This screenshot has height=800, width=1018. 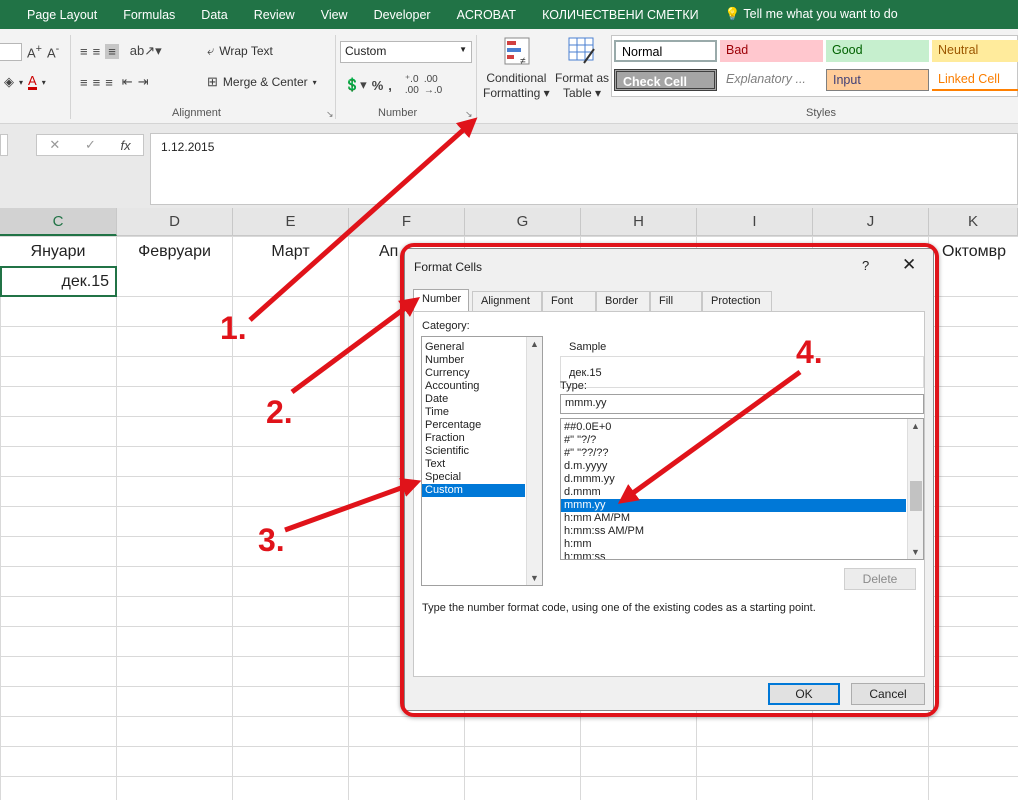 I want to click on fill-color-button: ◈ ▾ A ▾, so click(x=25, y=82).